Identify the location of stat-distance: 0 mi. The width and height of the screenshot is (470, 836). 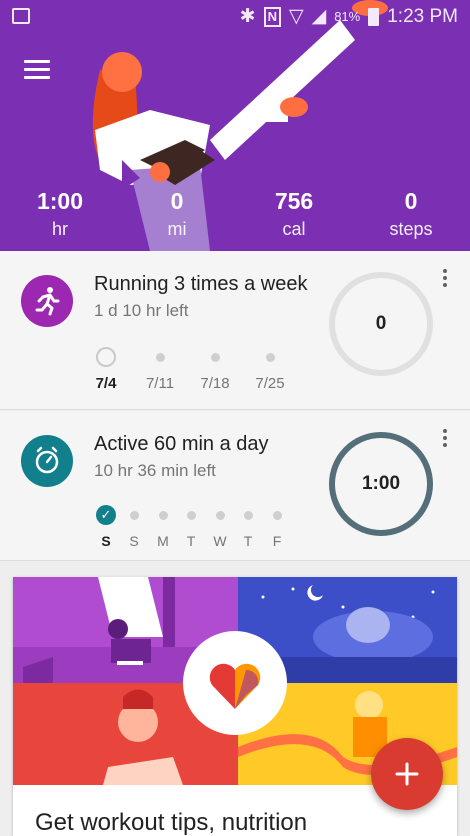
(177, 214).